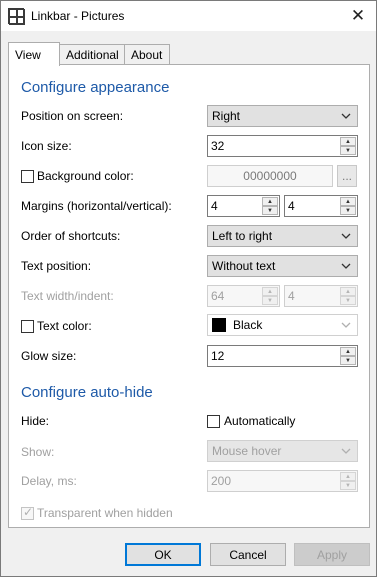 This screenshot has width=377, height=577. I want to click on cancel-button: Cancel, so click(248, 554).